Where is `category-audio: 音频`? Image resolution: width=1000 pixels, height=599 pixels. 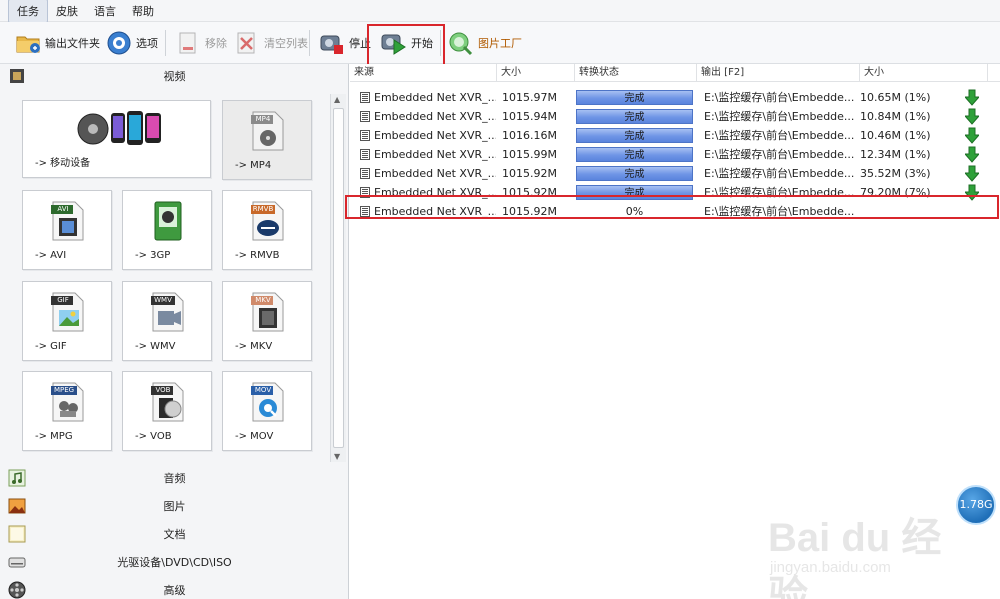
category-audio: 音频 is located at coordinates (174, 478).